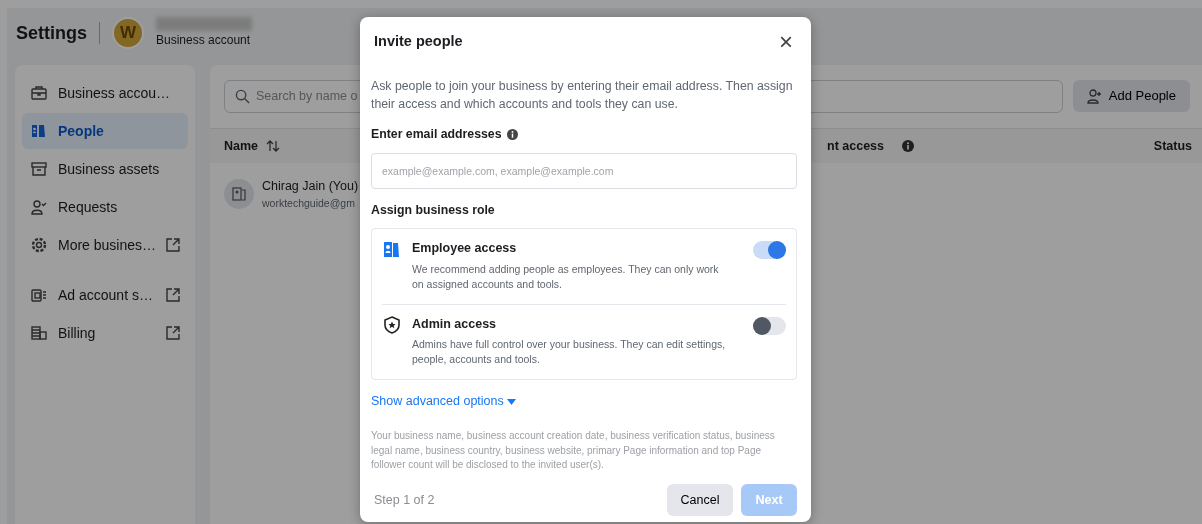  I want to click on add-person-icon, so click(1094, 96).